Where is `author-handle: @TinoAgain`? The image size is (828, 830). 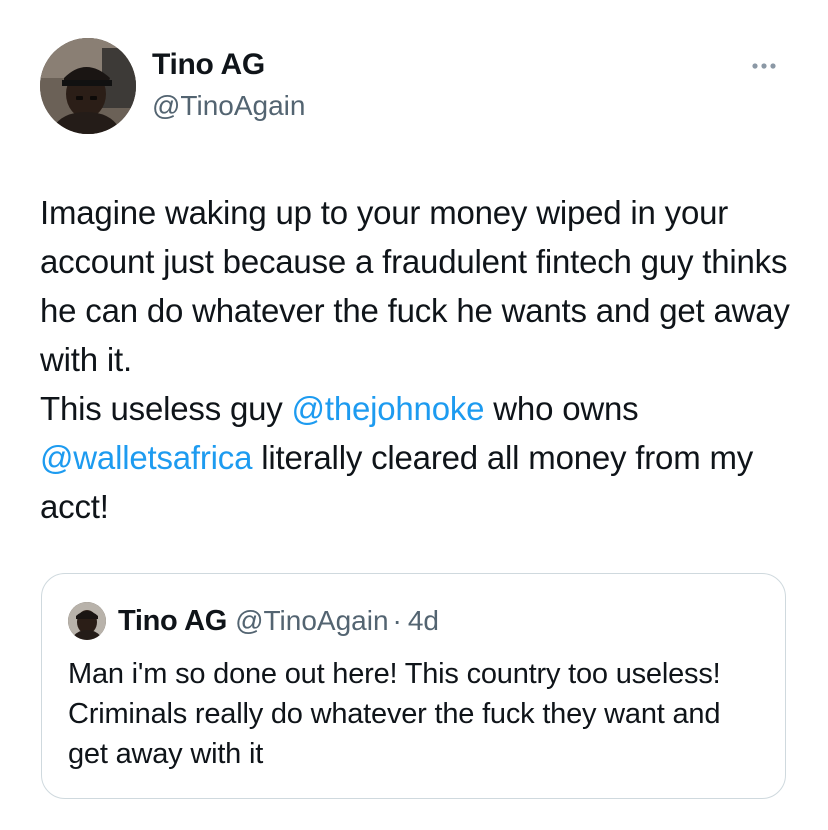
author-handle: @TinoAgain is located at coordinates (228, 106).